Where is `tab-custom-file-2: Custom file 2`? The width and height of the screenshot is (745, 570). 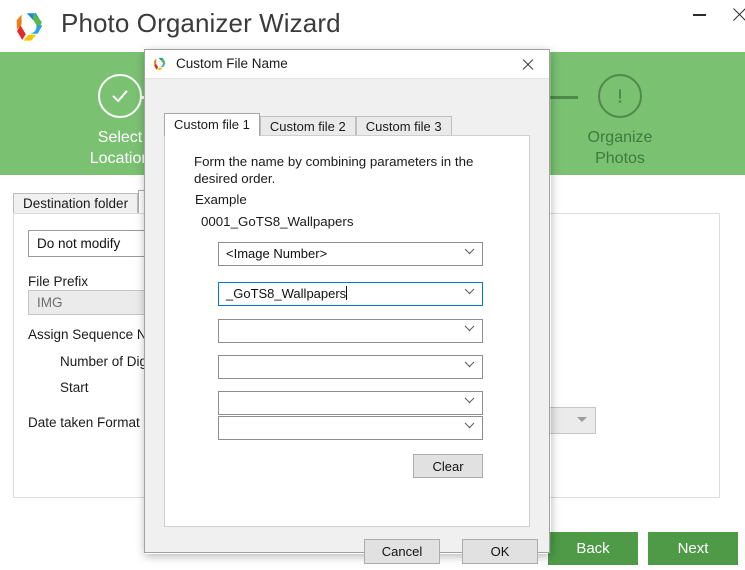
tab-custom-file-2: Custom file 2 is located at coordinates (307, 126).